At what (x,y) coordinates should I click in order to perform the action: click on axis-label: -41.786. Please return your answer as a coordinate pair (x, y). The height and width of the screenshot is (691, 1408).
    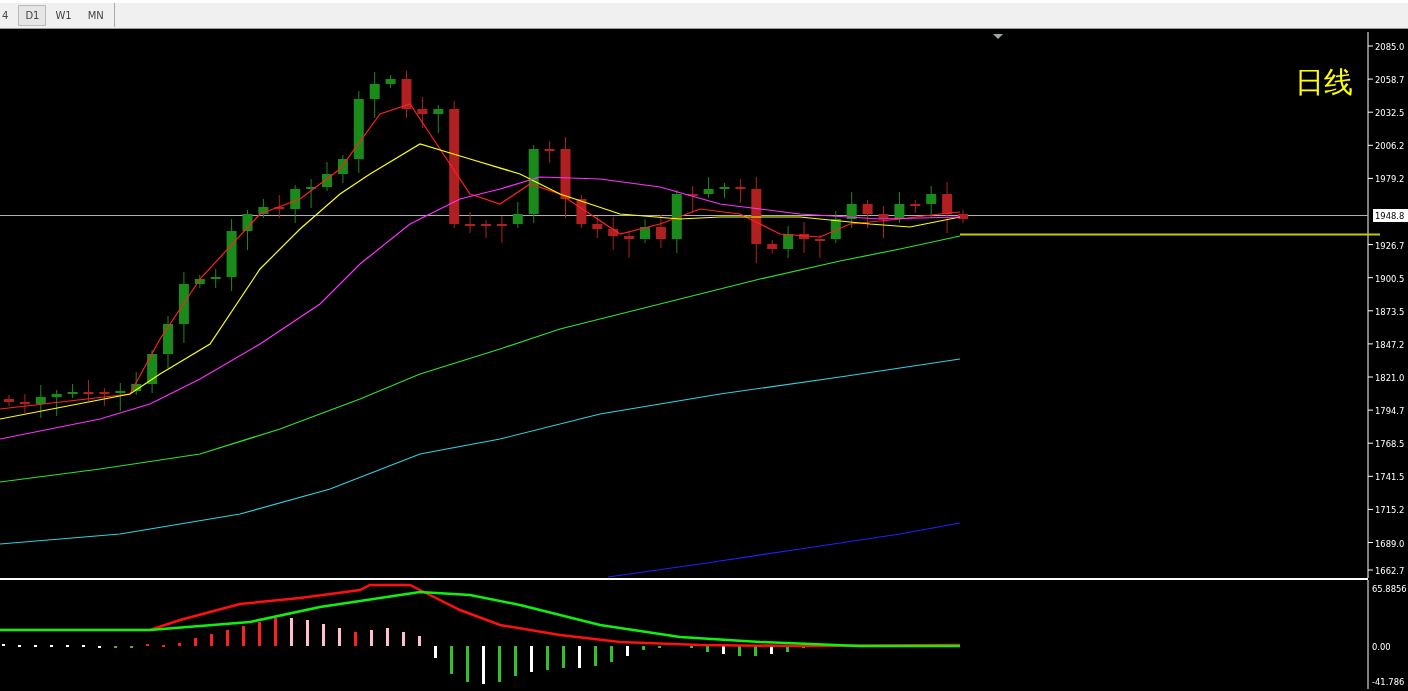
    Looking at the image, I should click on (1388, 682).